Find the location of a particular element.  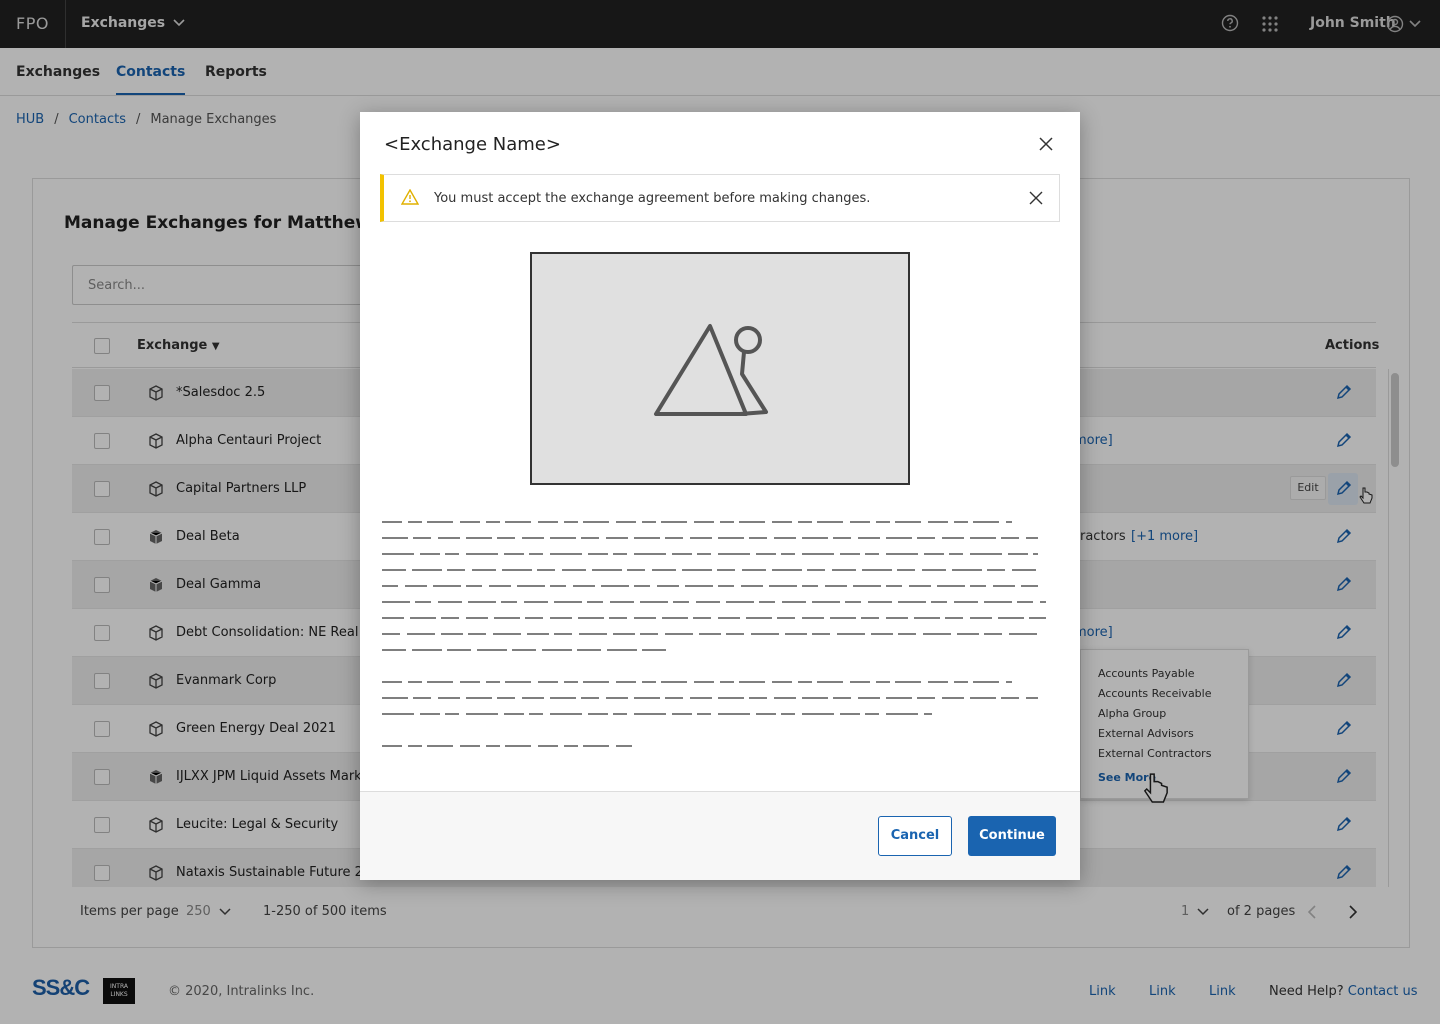

image-placeholder-icon is located at coordinates (711, 370).